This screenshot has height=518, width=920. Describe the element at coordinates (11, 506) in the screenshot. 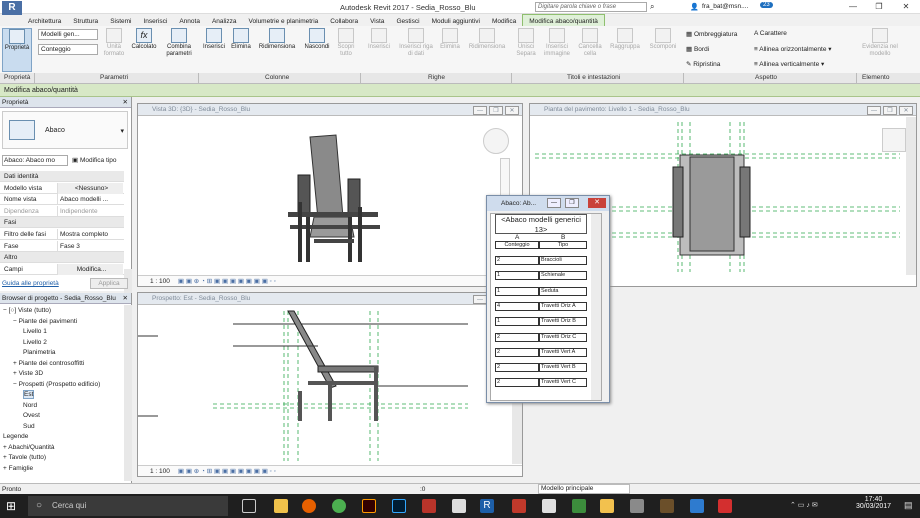

I see `windows-start-icon: ⊞` at that location.